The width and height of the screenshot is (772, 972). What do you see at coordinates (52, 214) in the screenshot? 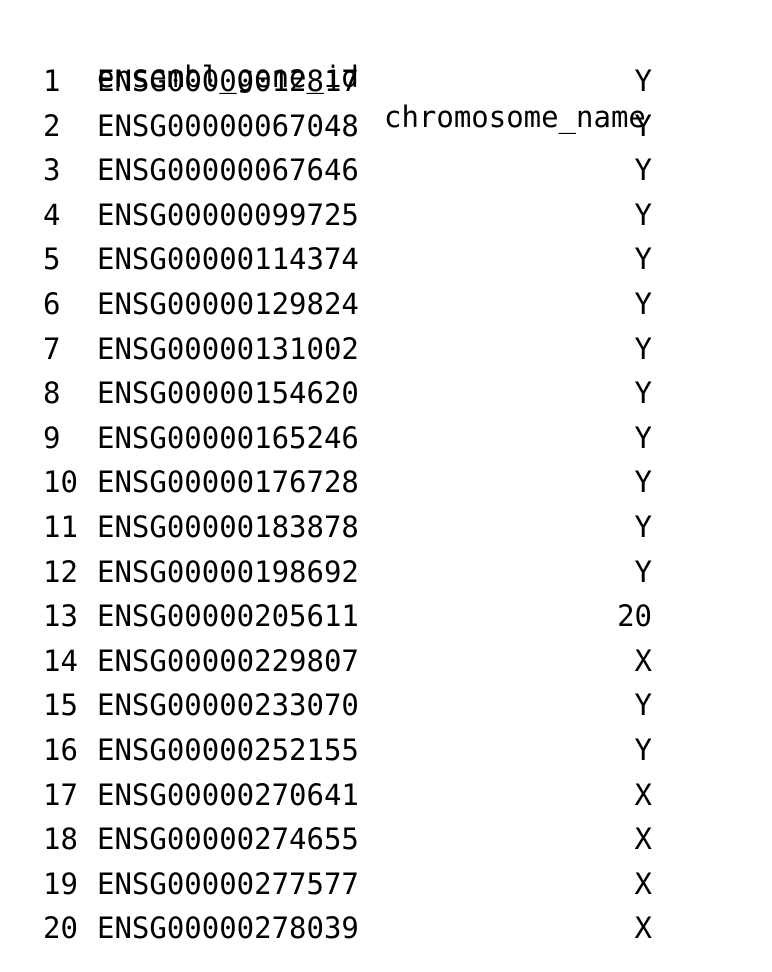
I see `row-index: 4` at bounding box center [52, 214].